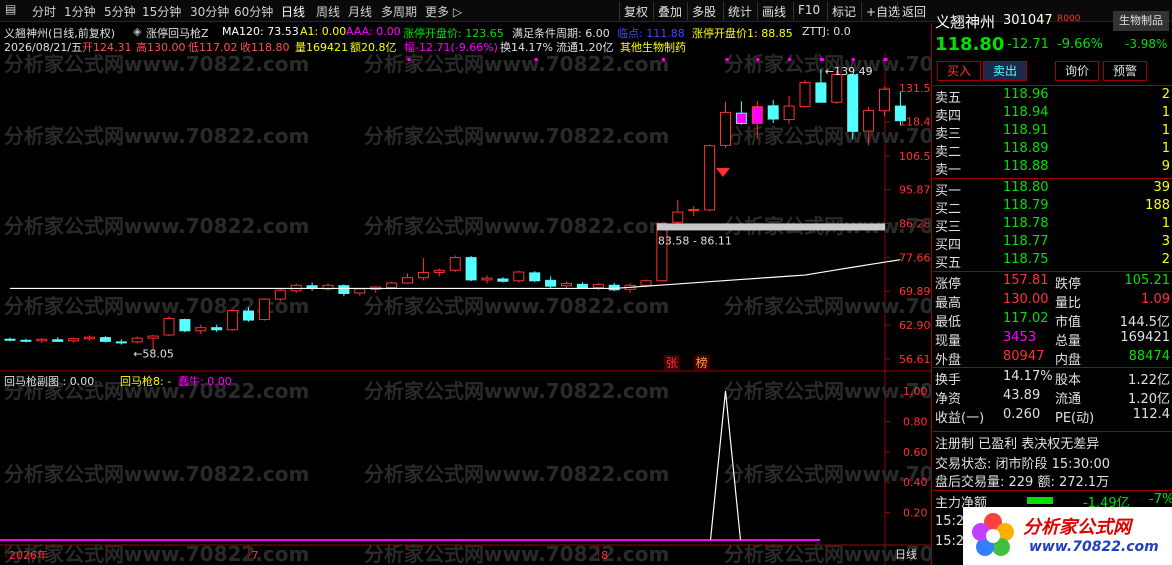 This screenshot has width=1172, height=565. Describe the element at coordinates (1052, 168) in the screenshot. I see `ask-row: 卖一 118.88 9` at that location.